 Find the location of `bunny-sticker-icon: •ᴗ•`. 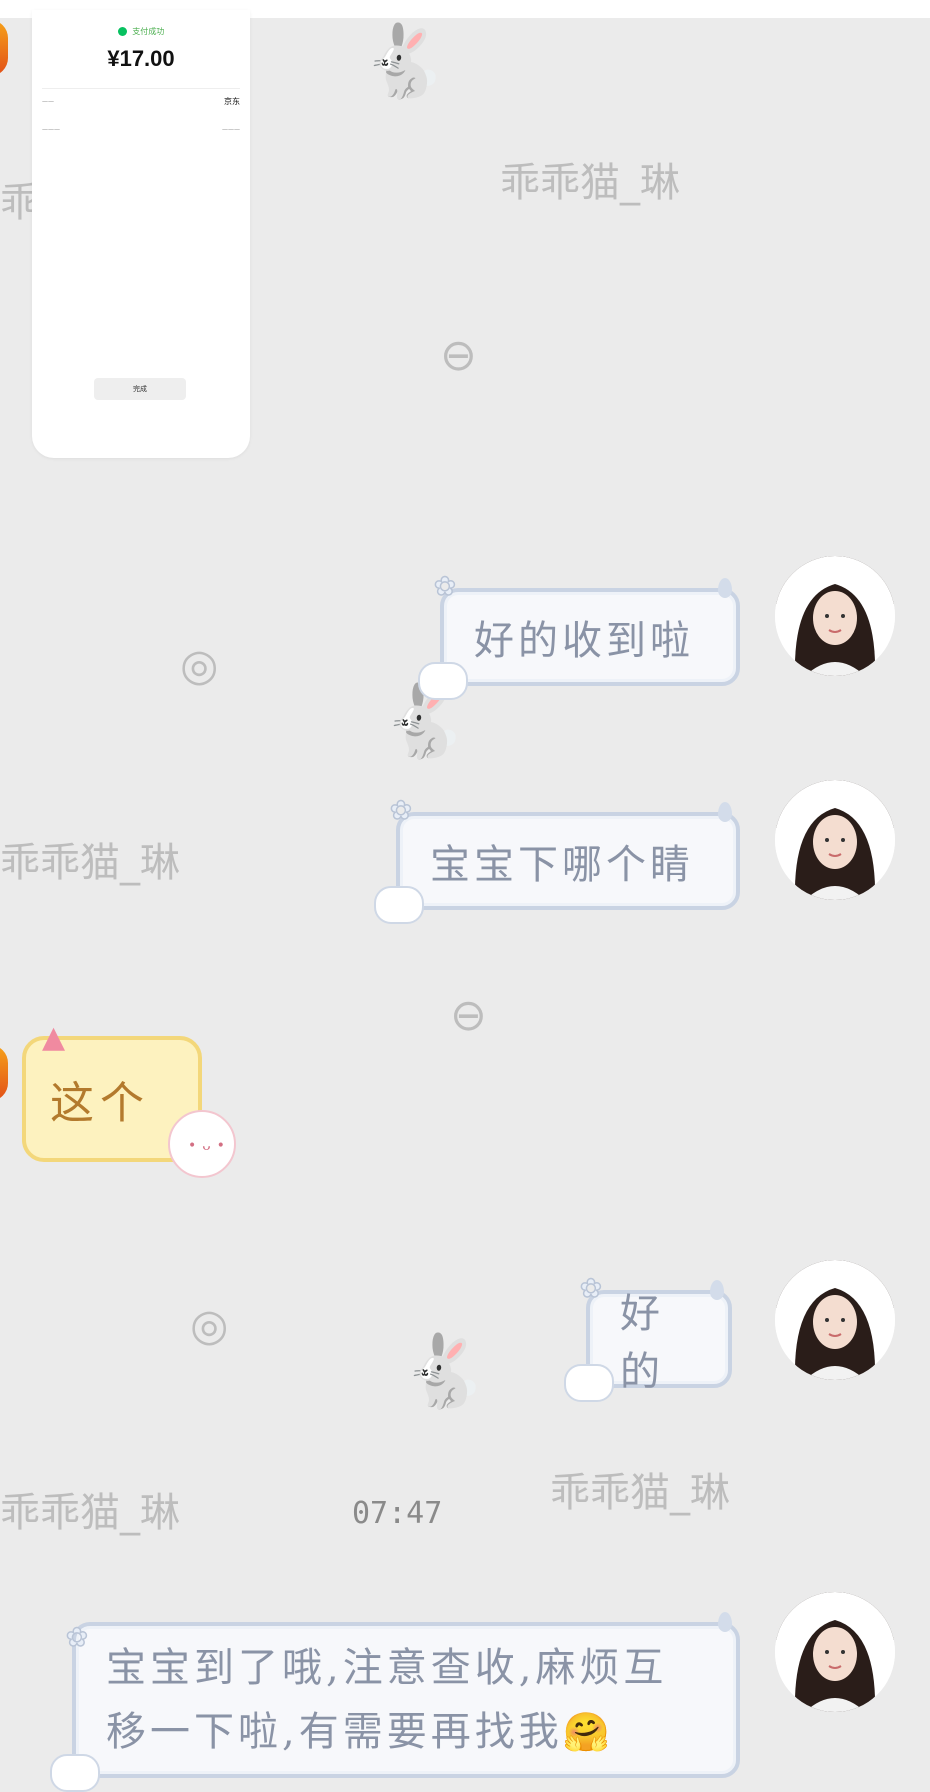

bunny-sticker-icon: •ᴗ• is located at coordinates (202, 1144).